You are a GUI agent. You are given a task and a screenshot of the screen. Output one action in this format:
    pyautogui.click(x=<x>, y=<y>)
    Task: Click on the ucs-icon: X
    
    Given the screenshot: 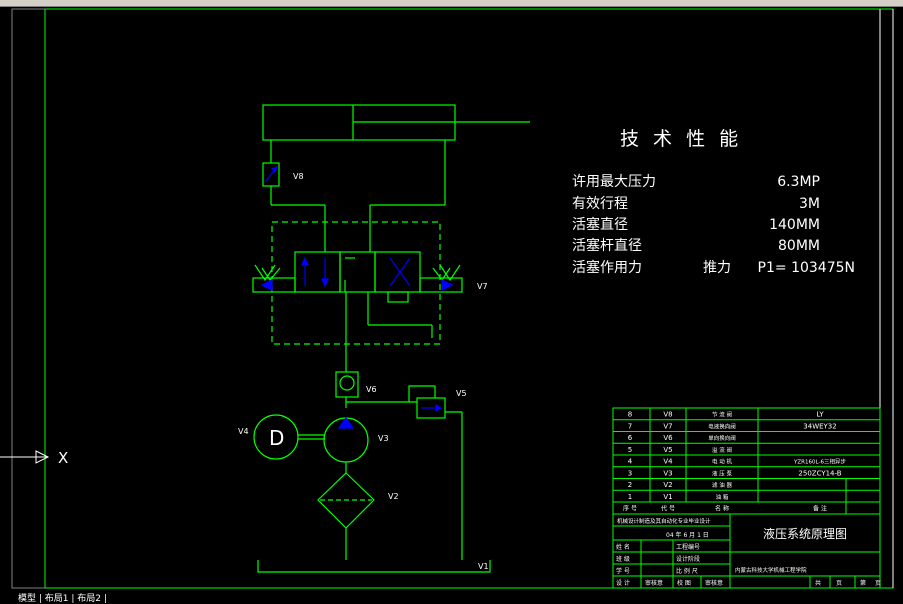 What is the action you would take?
    pyautogui.click(x=34, y=458)
    